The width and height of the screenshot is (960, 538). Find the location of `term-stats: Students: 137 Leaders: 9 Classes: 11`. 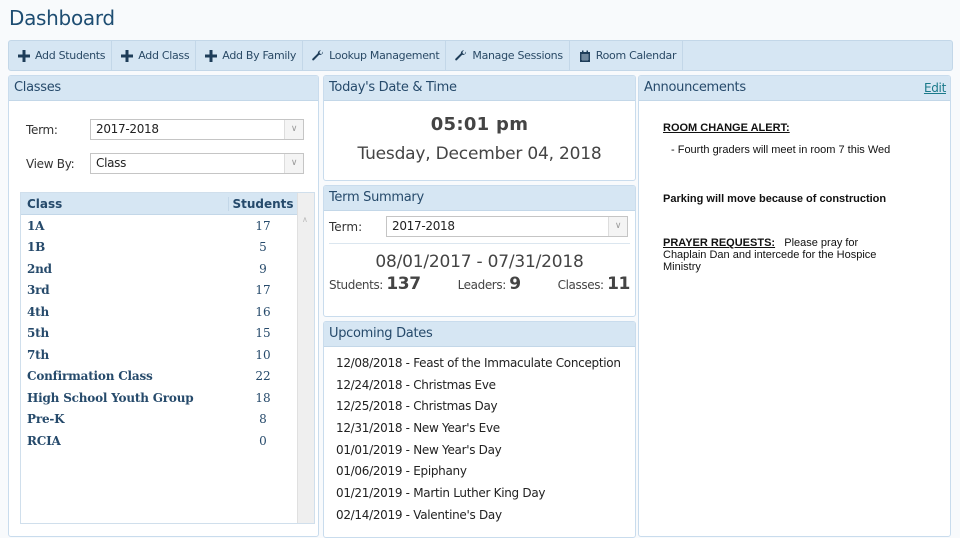

term-stats: Students: 137 Leaders: 9 Classes: 11 is located at coordinates (479, 283).